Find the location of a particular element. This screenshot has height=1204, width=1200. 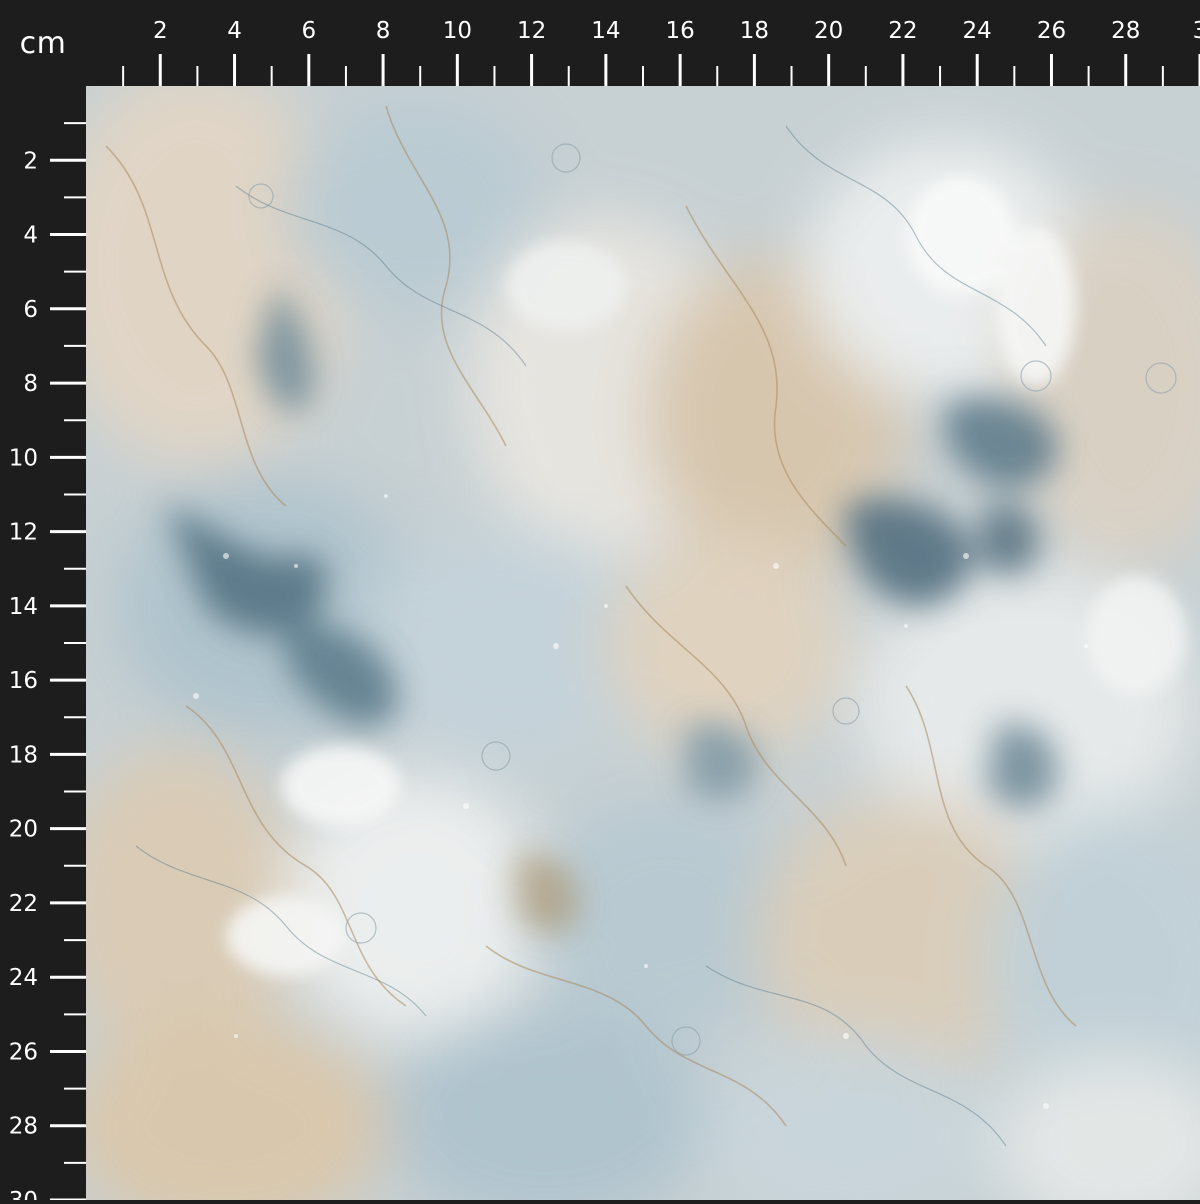

left-ruler: 24681012141618202224262830 is located at coordinates (43, 602).